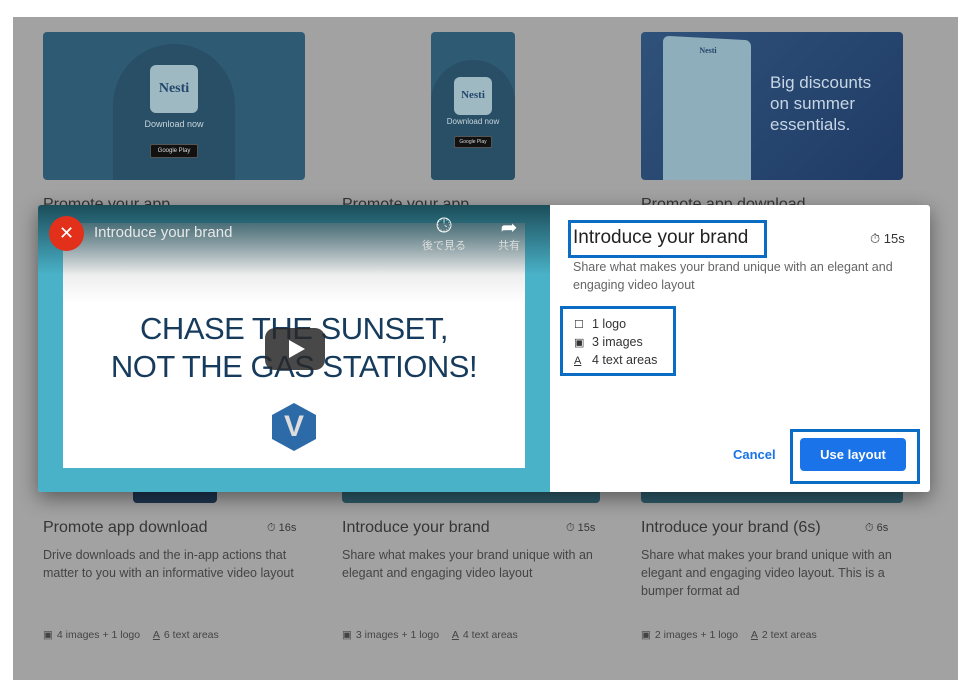 The height and width of the screenshot is (692, 971). What do you see at coordinates (163, 232) in the screenshot?
I see `video-title: Introduce your brand` at bounding box center [163, 232].